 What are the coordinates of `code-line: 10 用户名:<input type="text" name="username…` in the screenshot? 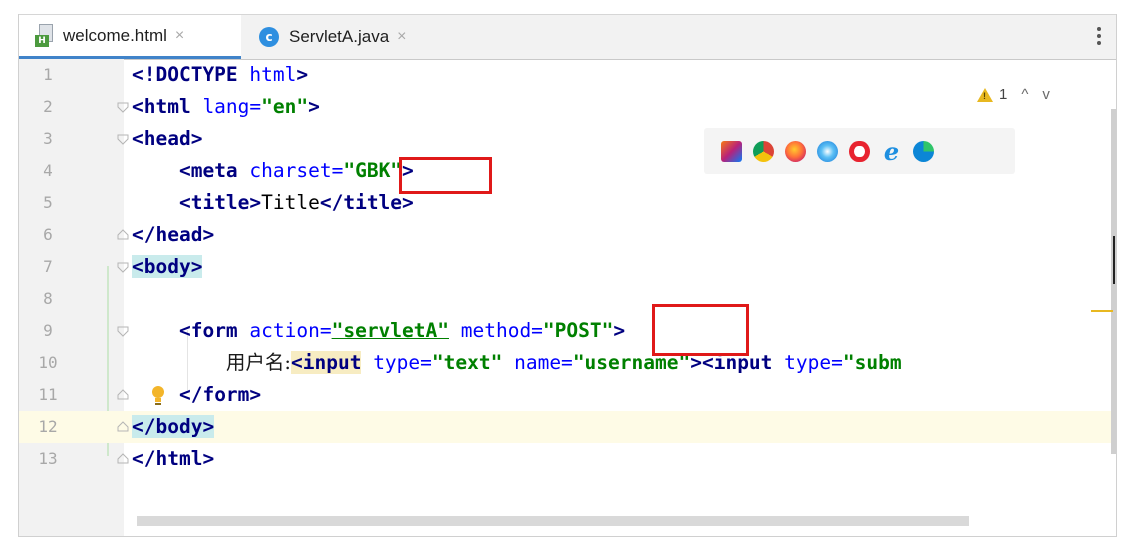 It's located at (567, 363).